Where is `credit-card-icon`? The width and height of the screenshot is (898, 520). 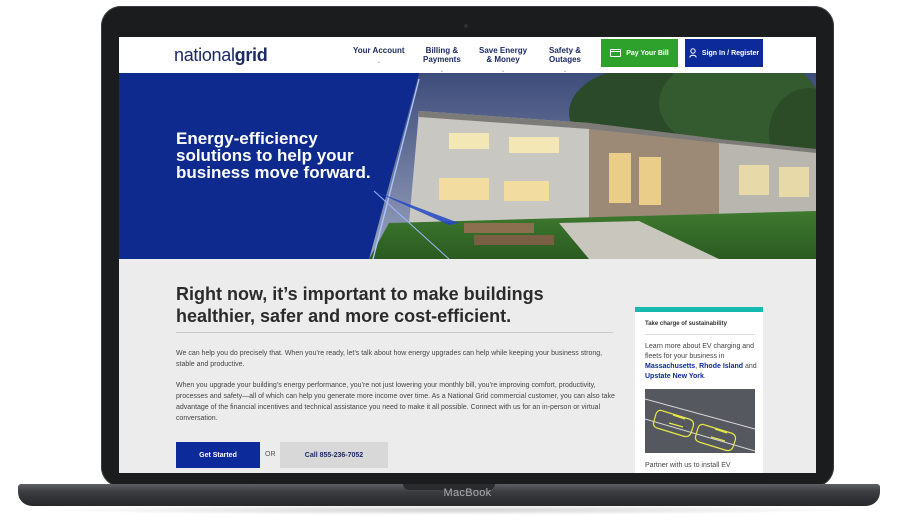
credit-card-icon is located at coordinates (616, 53).